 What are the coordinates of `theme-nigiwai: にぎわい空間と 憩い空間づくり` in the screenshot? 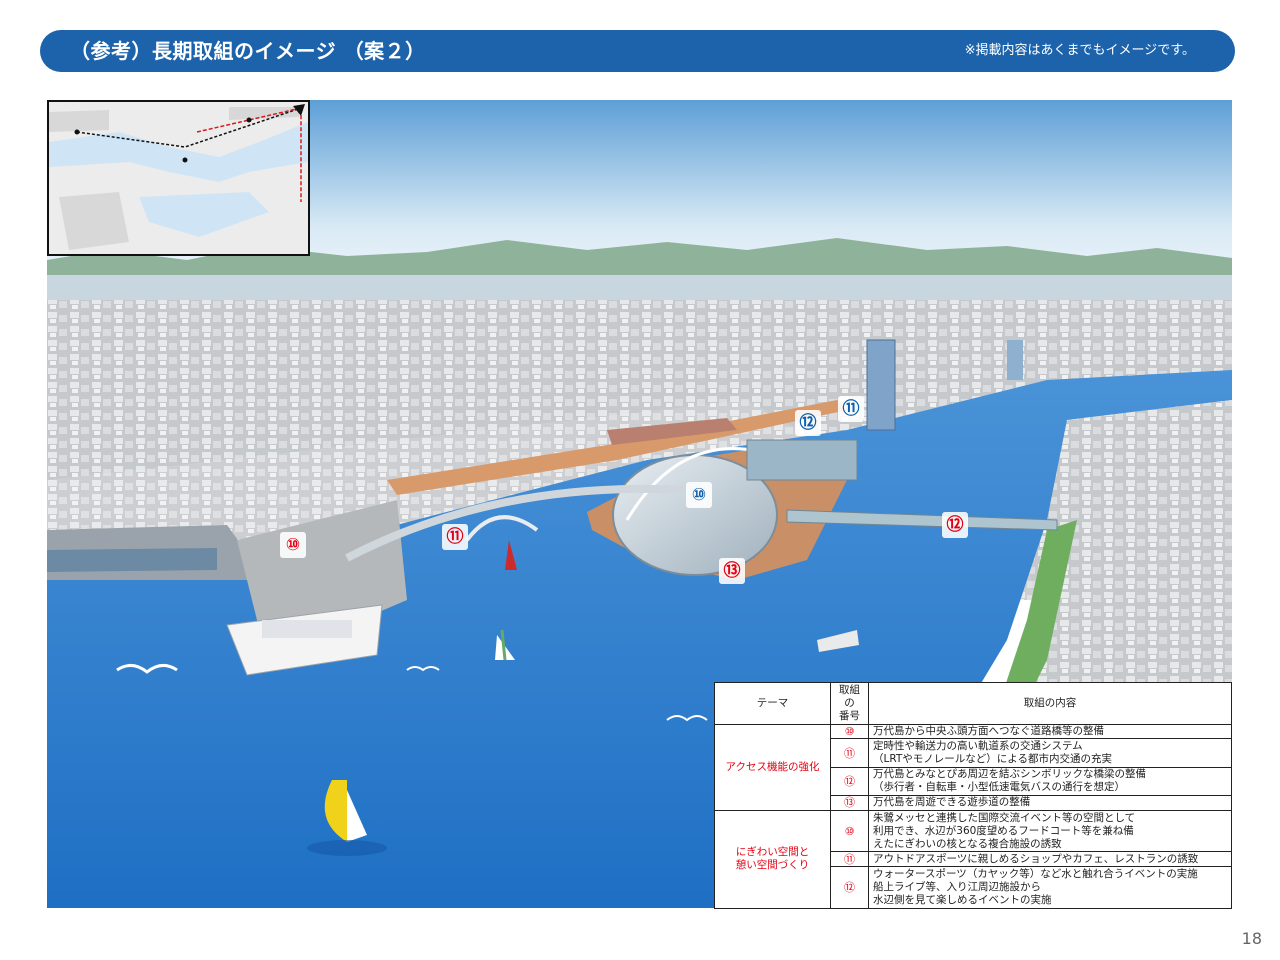 It's located at (772, 859).